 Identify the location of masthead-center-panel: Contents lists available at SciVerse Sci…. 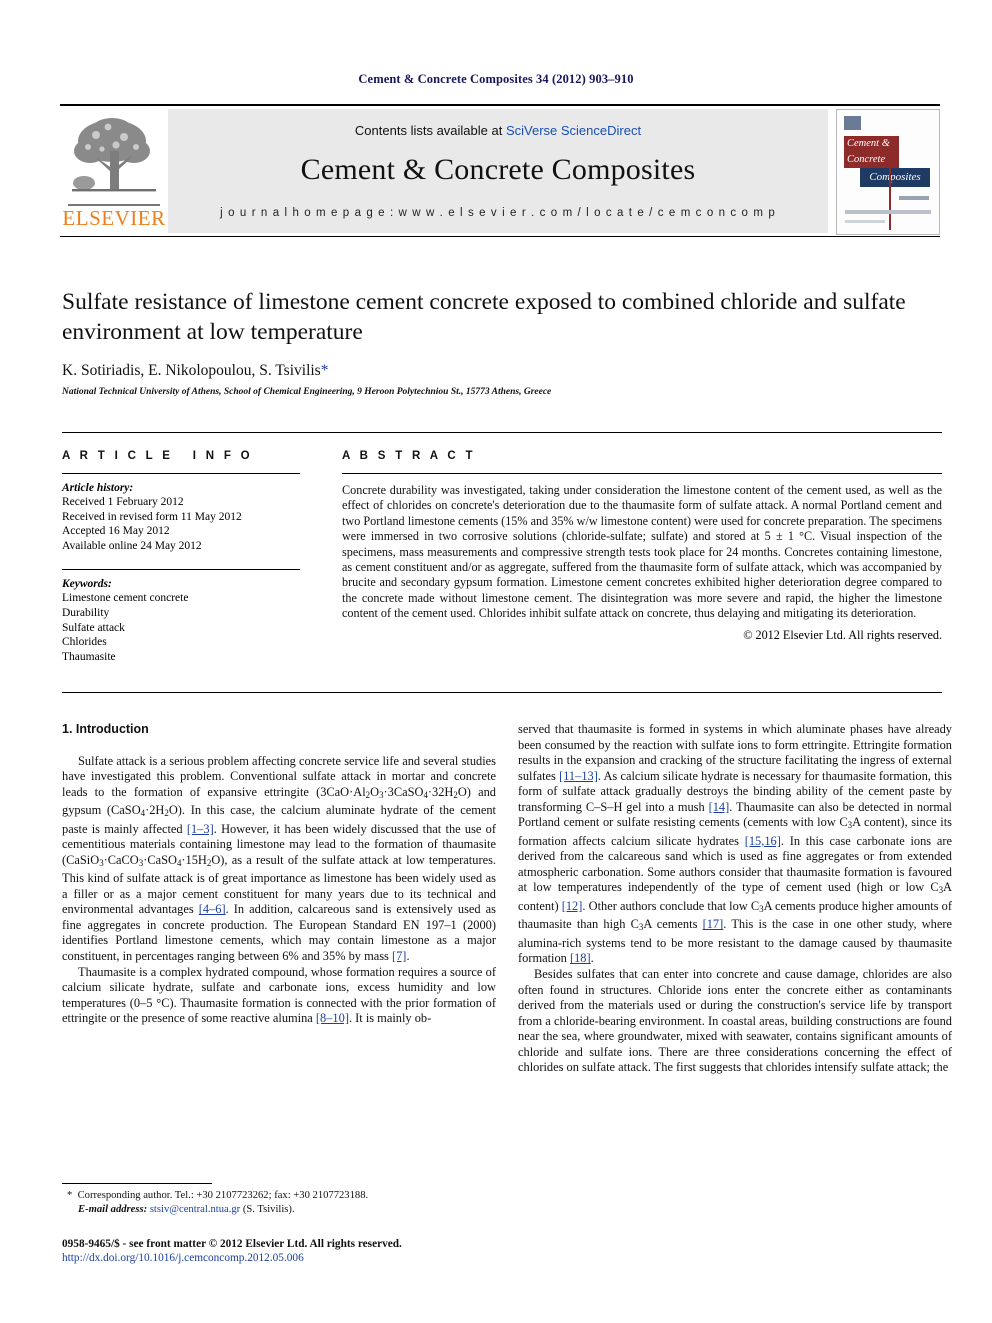
(498, 171).